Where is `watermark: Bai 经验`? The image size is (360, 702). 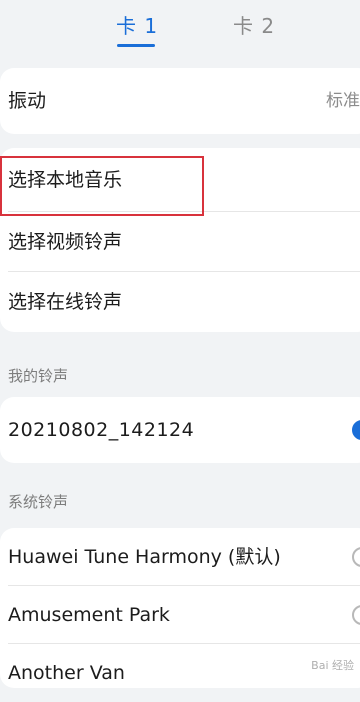
watermark: Bai 经验 is located at coordinates (332, 665).